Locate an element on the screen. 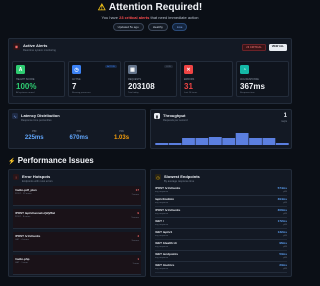 This screenshot has width=320, height=286. metric-value: 203108 is located at coordinates (141, 86).